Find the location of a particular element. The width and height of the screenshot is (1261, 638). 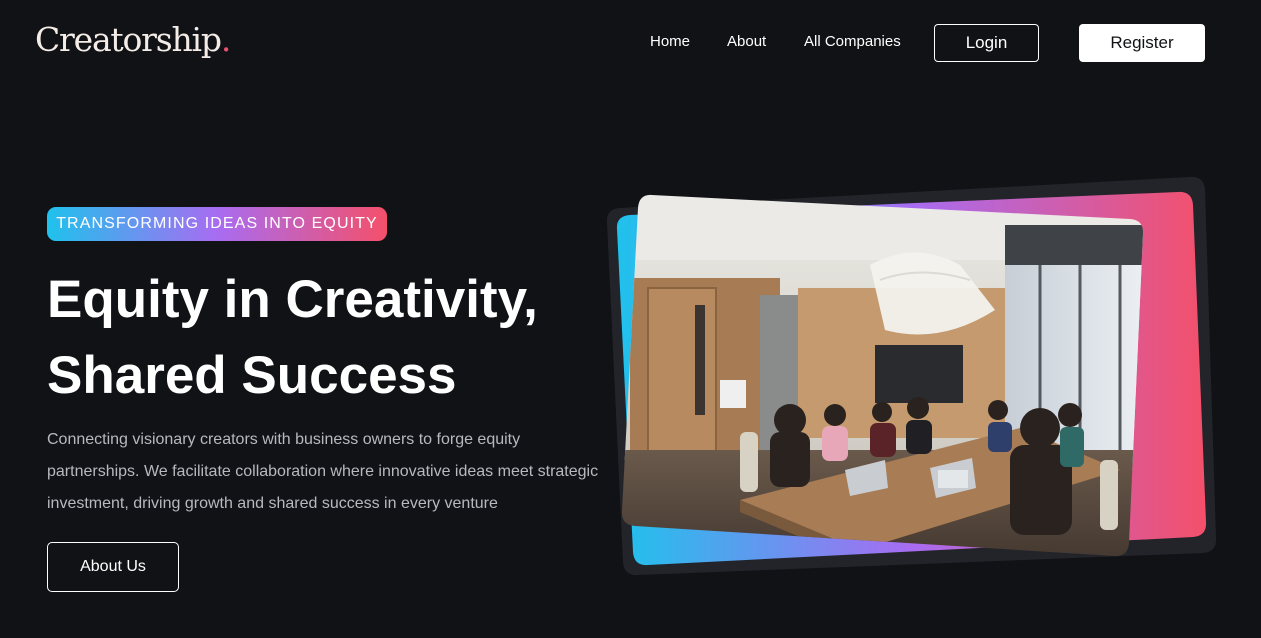

register-button: Register is located at coordinates (1142, 43).